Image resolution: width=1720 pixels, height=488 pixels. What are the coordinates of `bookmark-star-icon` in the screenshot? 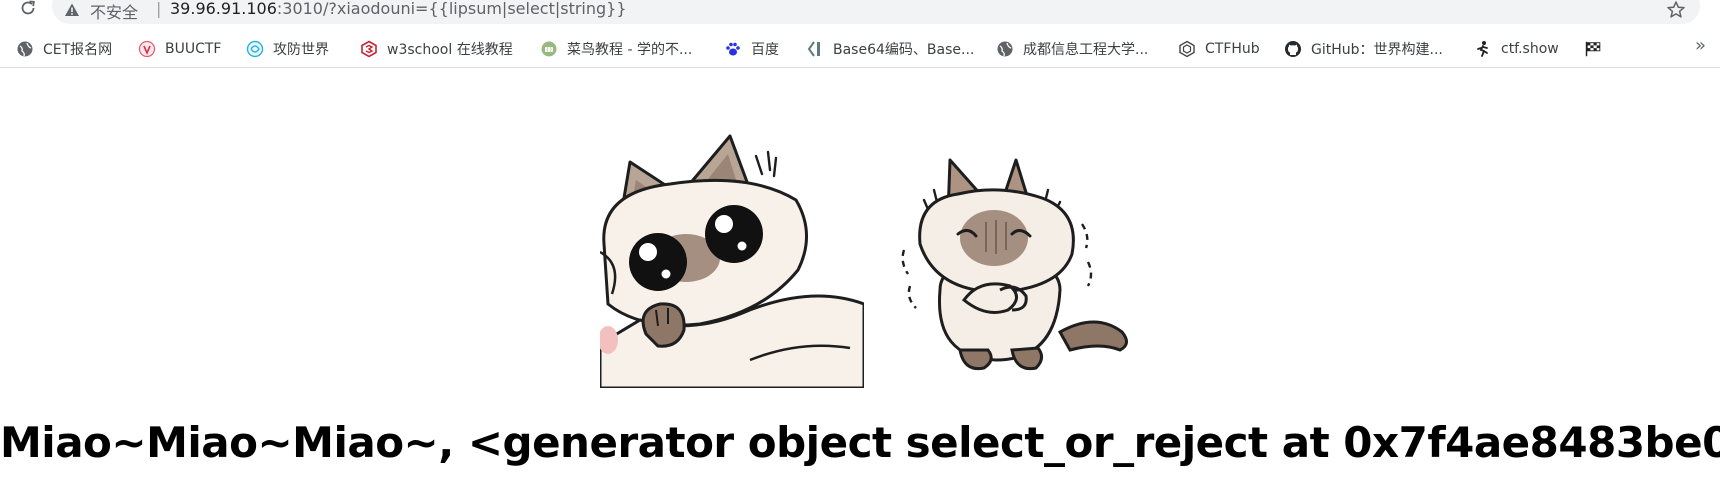 It's located at (1676, 10).